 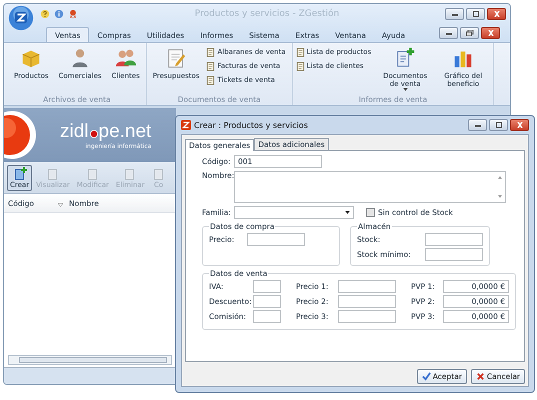 What do you see at coordinates (125, 131) in the screenshot?
I see `logo-text: pe.net` at bounding box center [125, 131].